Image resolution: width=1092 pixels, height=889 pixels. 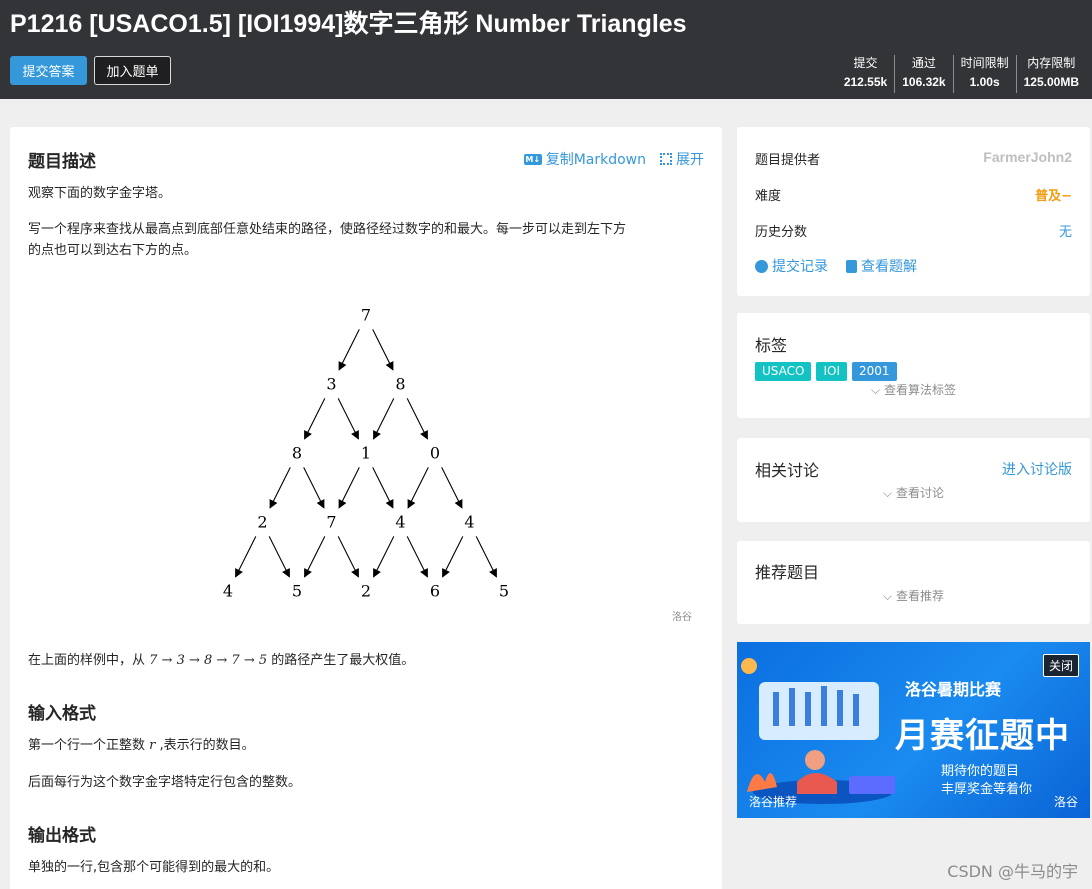 What do you see at coordinates (666, 159) in the screenshot?
I see `expand-icon` at bounding box center [666, 159].